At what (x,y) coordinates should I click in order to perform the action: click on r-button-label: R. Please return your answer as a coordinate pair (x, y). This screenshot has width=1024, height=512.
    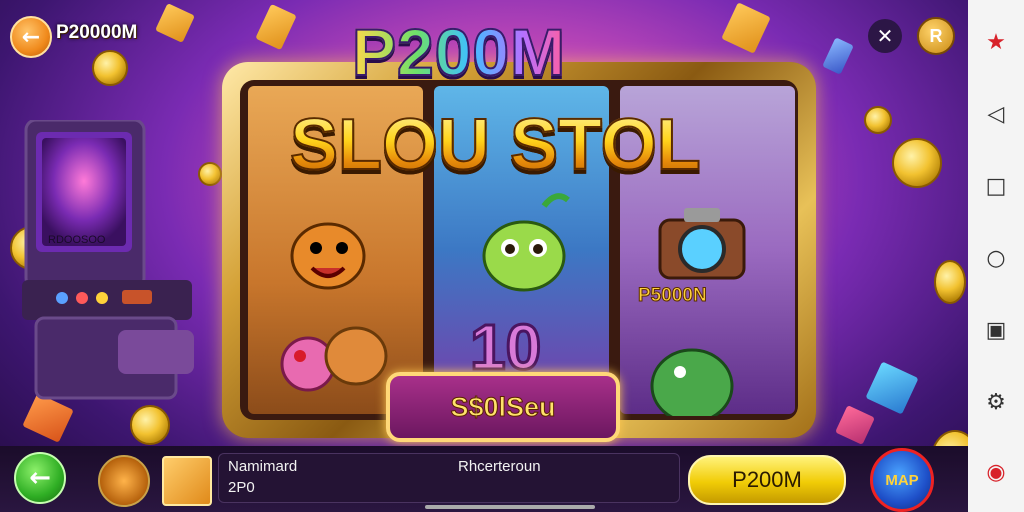
    Looking at the image, I should click on (936, 35).